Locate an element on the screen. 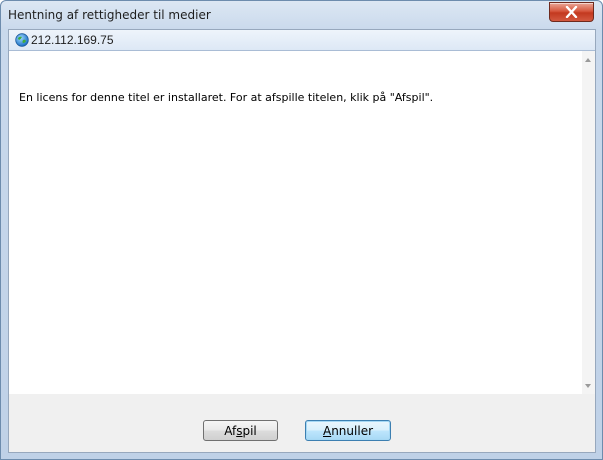 Image resolution: width=603 pixels, height=460 pixels. close-button is located at coordinates (571, 12).